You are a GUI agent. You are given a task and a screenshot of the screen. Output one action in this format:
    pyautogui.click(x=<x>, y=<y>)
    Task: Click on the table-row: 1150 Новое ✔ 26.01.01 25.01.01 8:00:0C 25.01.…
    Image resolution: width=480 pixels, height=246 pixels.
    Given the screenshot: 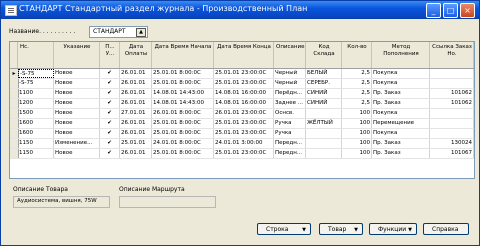 What is the action you would take?
    pyautogui.click(x=242, y=154)
    